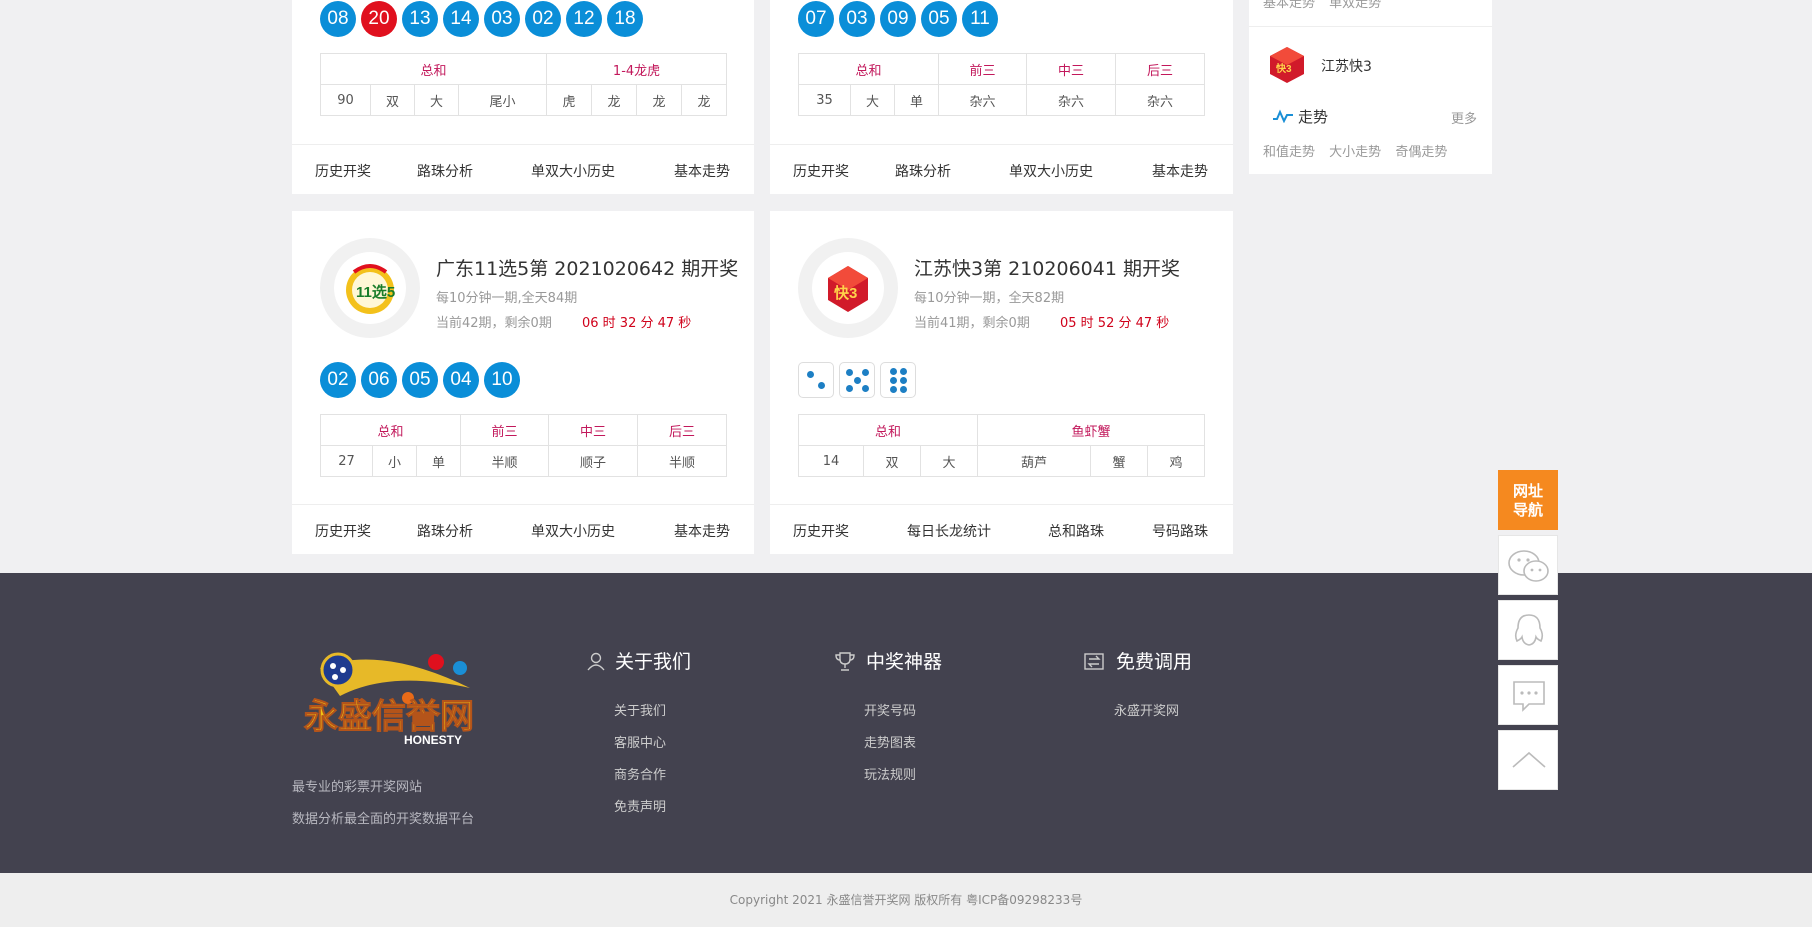  Describe the element at coordinates (1528, 630) in the screenshot. I see `qq-button` at that location.